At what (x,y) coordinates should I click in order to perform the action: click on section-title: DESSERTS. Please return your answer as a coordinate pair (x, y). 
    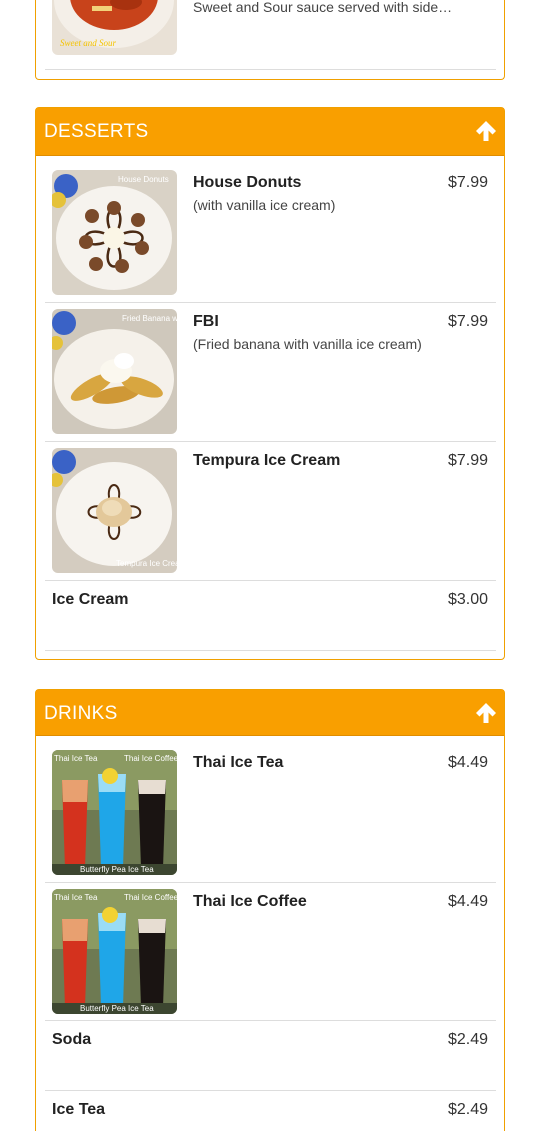
    Looking at the image, I should click on (96, 131).